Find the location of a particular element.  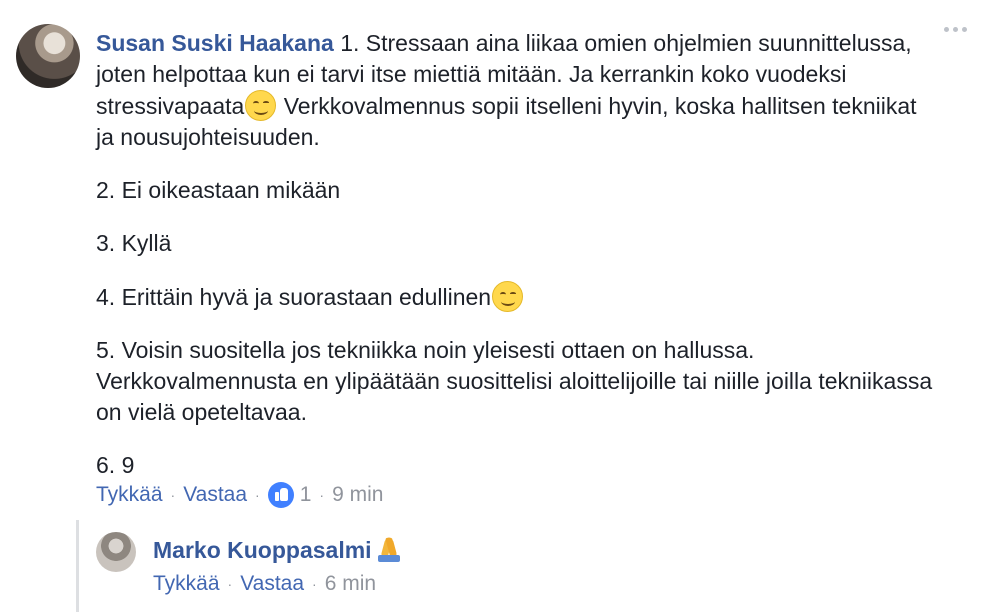

comment-paragraph-4: 4. Erittäin hyvä ja suorastaan edullinen is located at coordinates (516, 297).